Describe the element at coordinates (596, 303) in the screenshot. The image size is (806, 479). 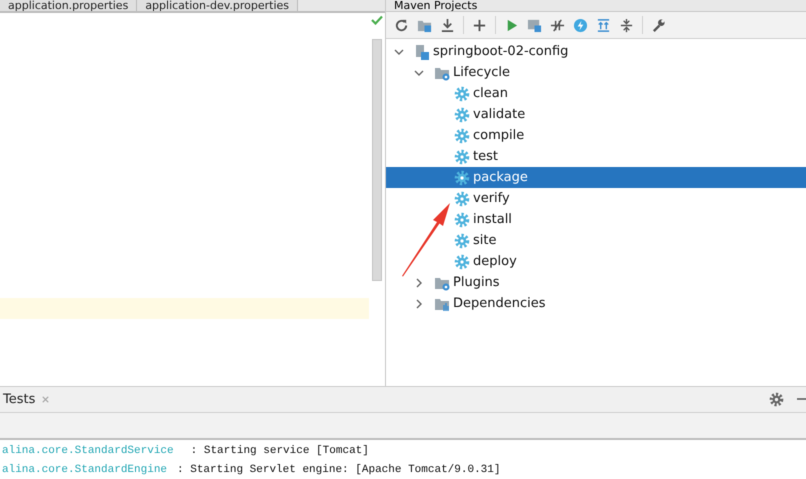
I see `tree-item: Dependencies` at that location.